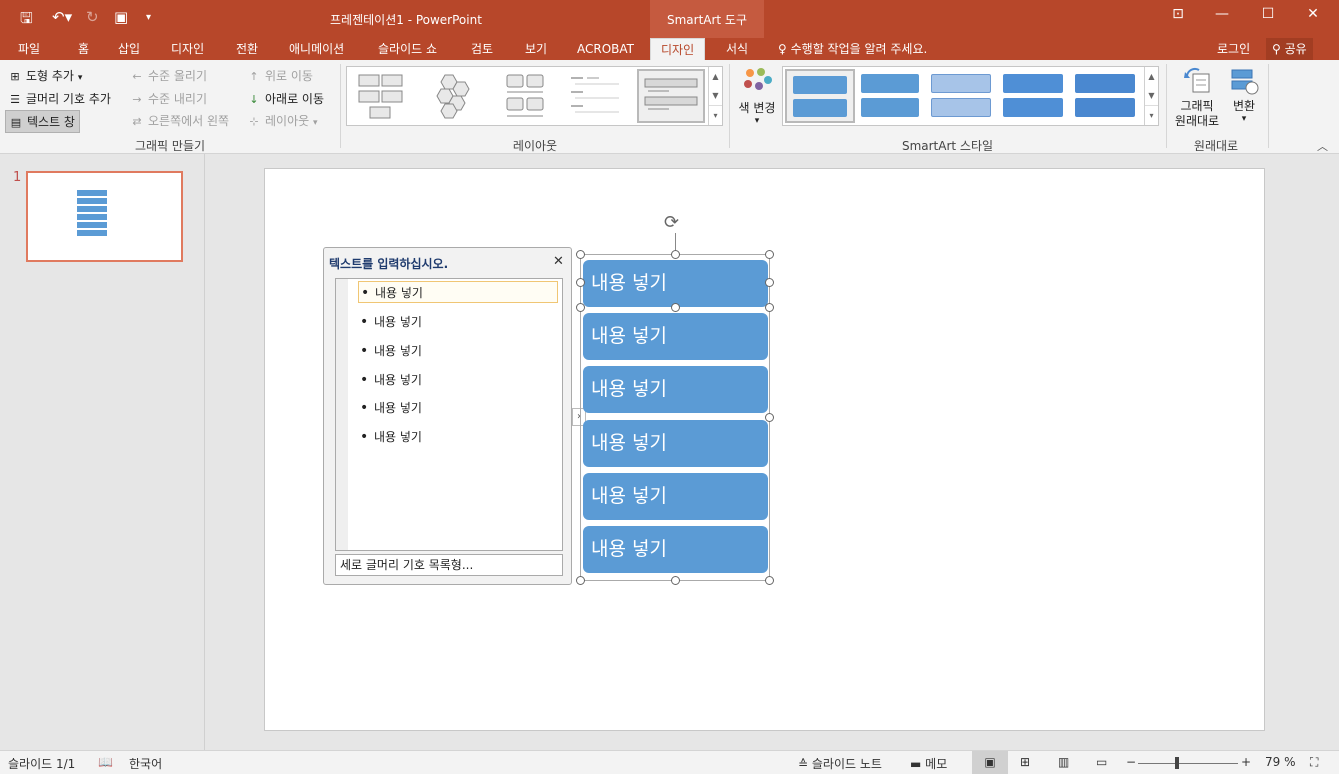 The width and height of the screenshot is (1339, 774). I want to click on reset-graphic-button: 그래픽 원래대로, so click(1197, 101).